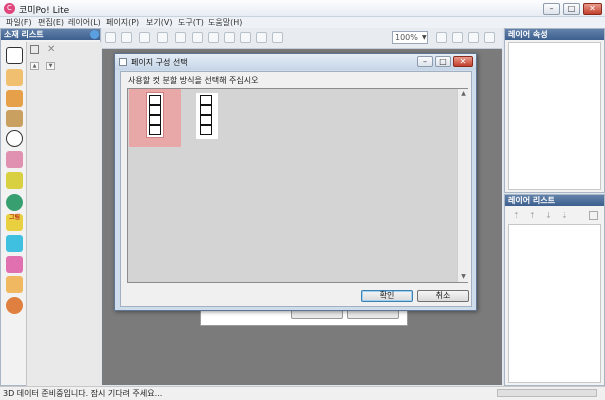 The height and width of the screenshot is (400, 605). Describe the element at coordinates (425, 37) in the screenshot. I see `chevron-down-icon: ▼` at that location.